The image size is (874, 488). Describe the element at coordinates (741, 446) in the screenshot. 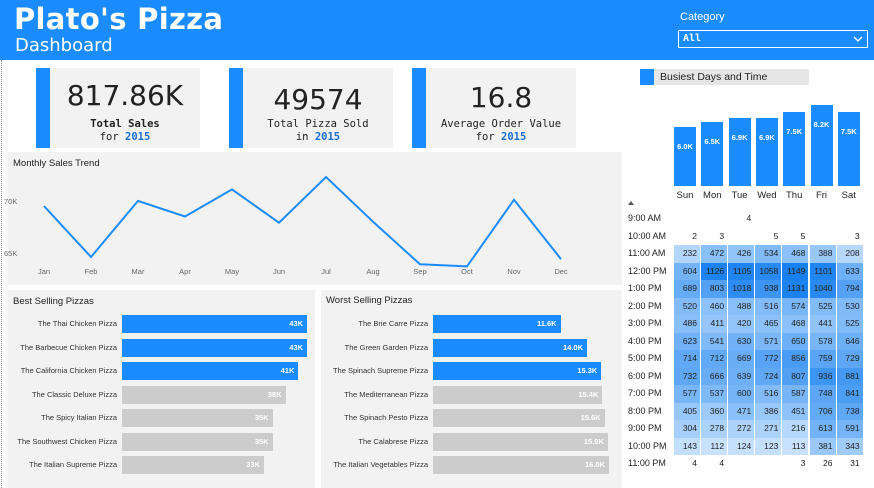

I see `heatmap-cell: 124` at that location.